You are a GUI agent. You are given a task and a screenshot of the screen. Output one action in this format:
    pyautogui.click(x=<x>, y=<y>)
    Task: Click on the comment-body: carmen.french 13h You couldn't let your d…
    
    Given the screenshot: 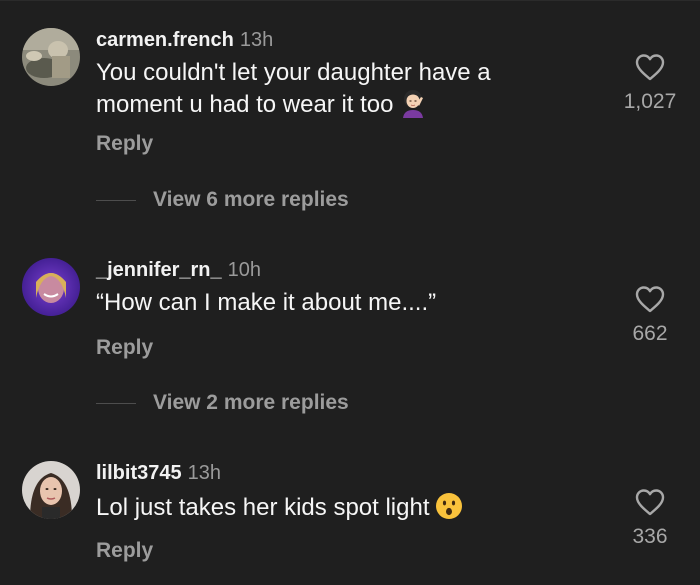 What is the action you would take?
    pyautogui.click(x=356, y=74)
    